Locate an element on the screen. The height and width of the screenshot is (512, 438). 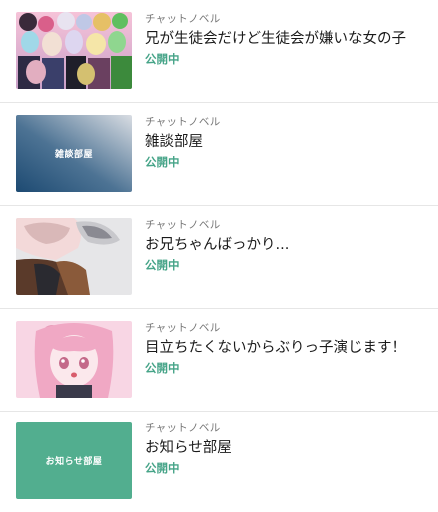
thumbnail-label: 雑談部屋 is located at coordinates (73, 155).